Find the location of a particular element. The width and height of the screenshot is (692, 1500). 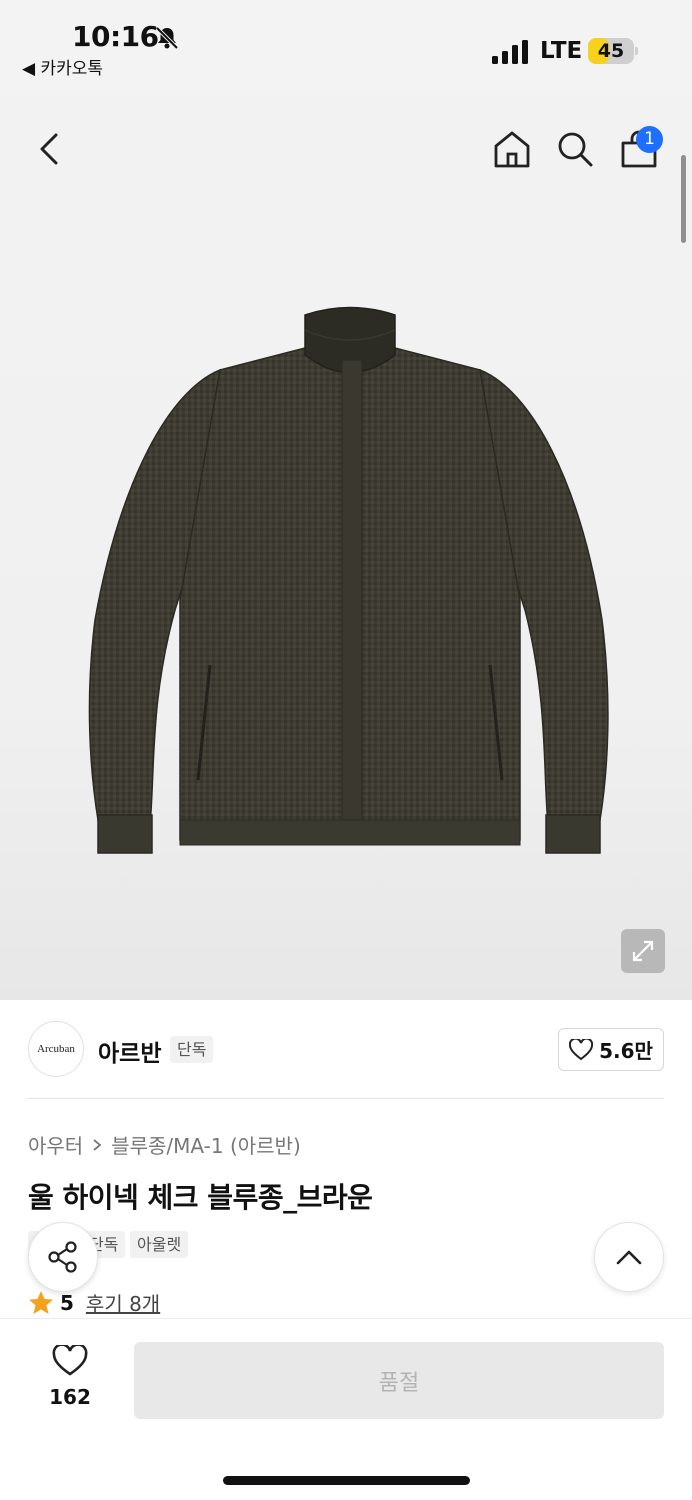

signal-icon is located at coordinates (510, 52).